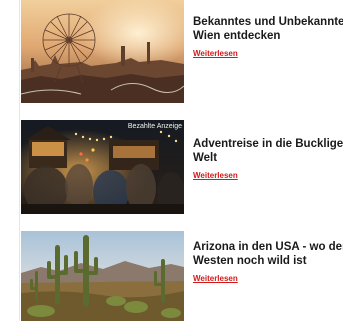 Image resolution: width=343 pixels, height=321 pixels. What do you see at coordinates (268, 22) in the screenshot?
I see `article-title-line-1: Bekanntes und Unbekanntes i` at bounding box center [268, 22].